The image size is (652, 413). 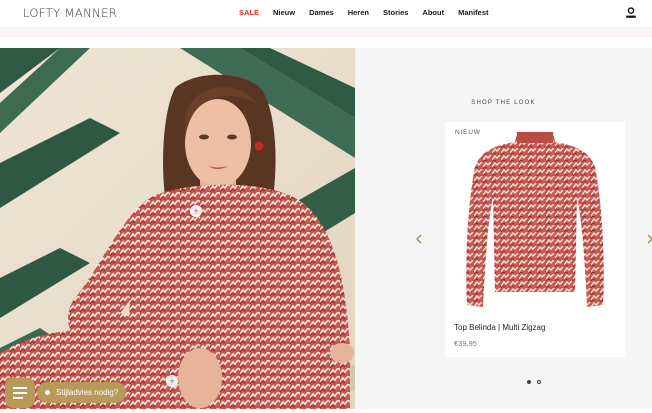 What do you see at coordinates (20, 393) in the screenshot?
I see `chat-lines-icon` at bounding box center [20, 393].